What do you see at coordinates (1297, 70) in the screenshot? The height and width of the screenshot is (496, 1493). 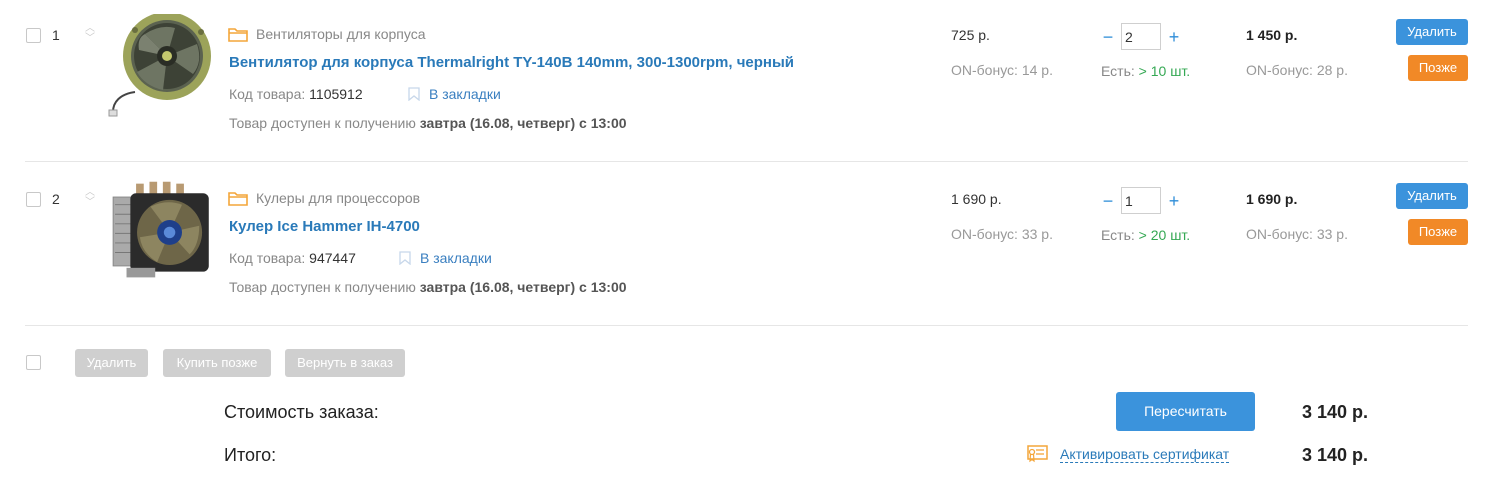 I see `line-total-bonus: ON-бонус: 28 р.` at bounding box center [1297, 70].